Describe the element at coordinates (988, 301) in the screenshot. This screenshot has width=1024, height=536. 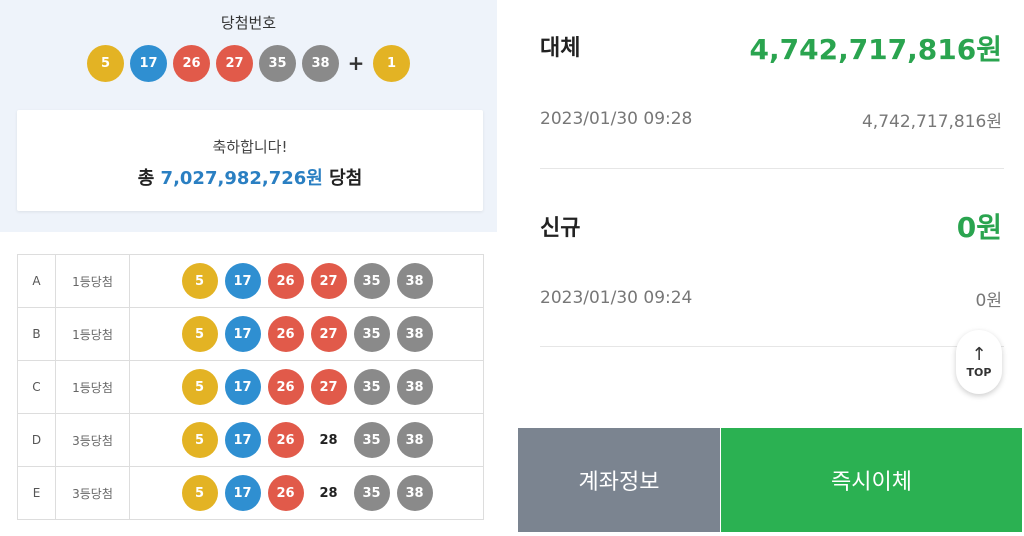
I see `transaction-balance: 0원` at that location.